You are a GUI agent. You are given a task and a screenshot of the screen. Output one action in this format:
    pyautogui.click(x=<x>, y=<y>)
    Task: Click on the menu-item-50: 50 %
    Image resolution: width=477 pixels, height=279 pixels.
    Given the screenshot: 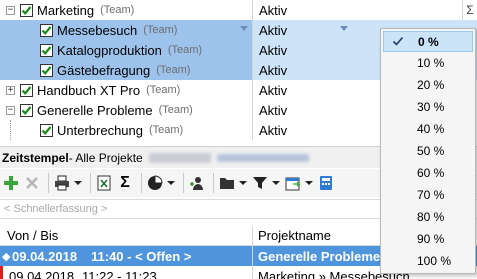 What is the action you would take?
    pyautogui.click(x=428, y=150)
    